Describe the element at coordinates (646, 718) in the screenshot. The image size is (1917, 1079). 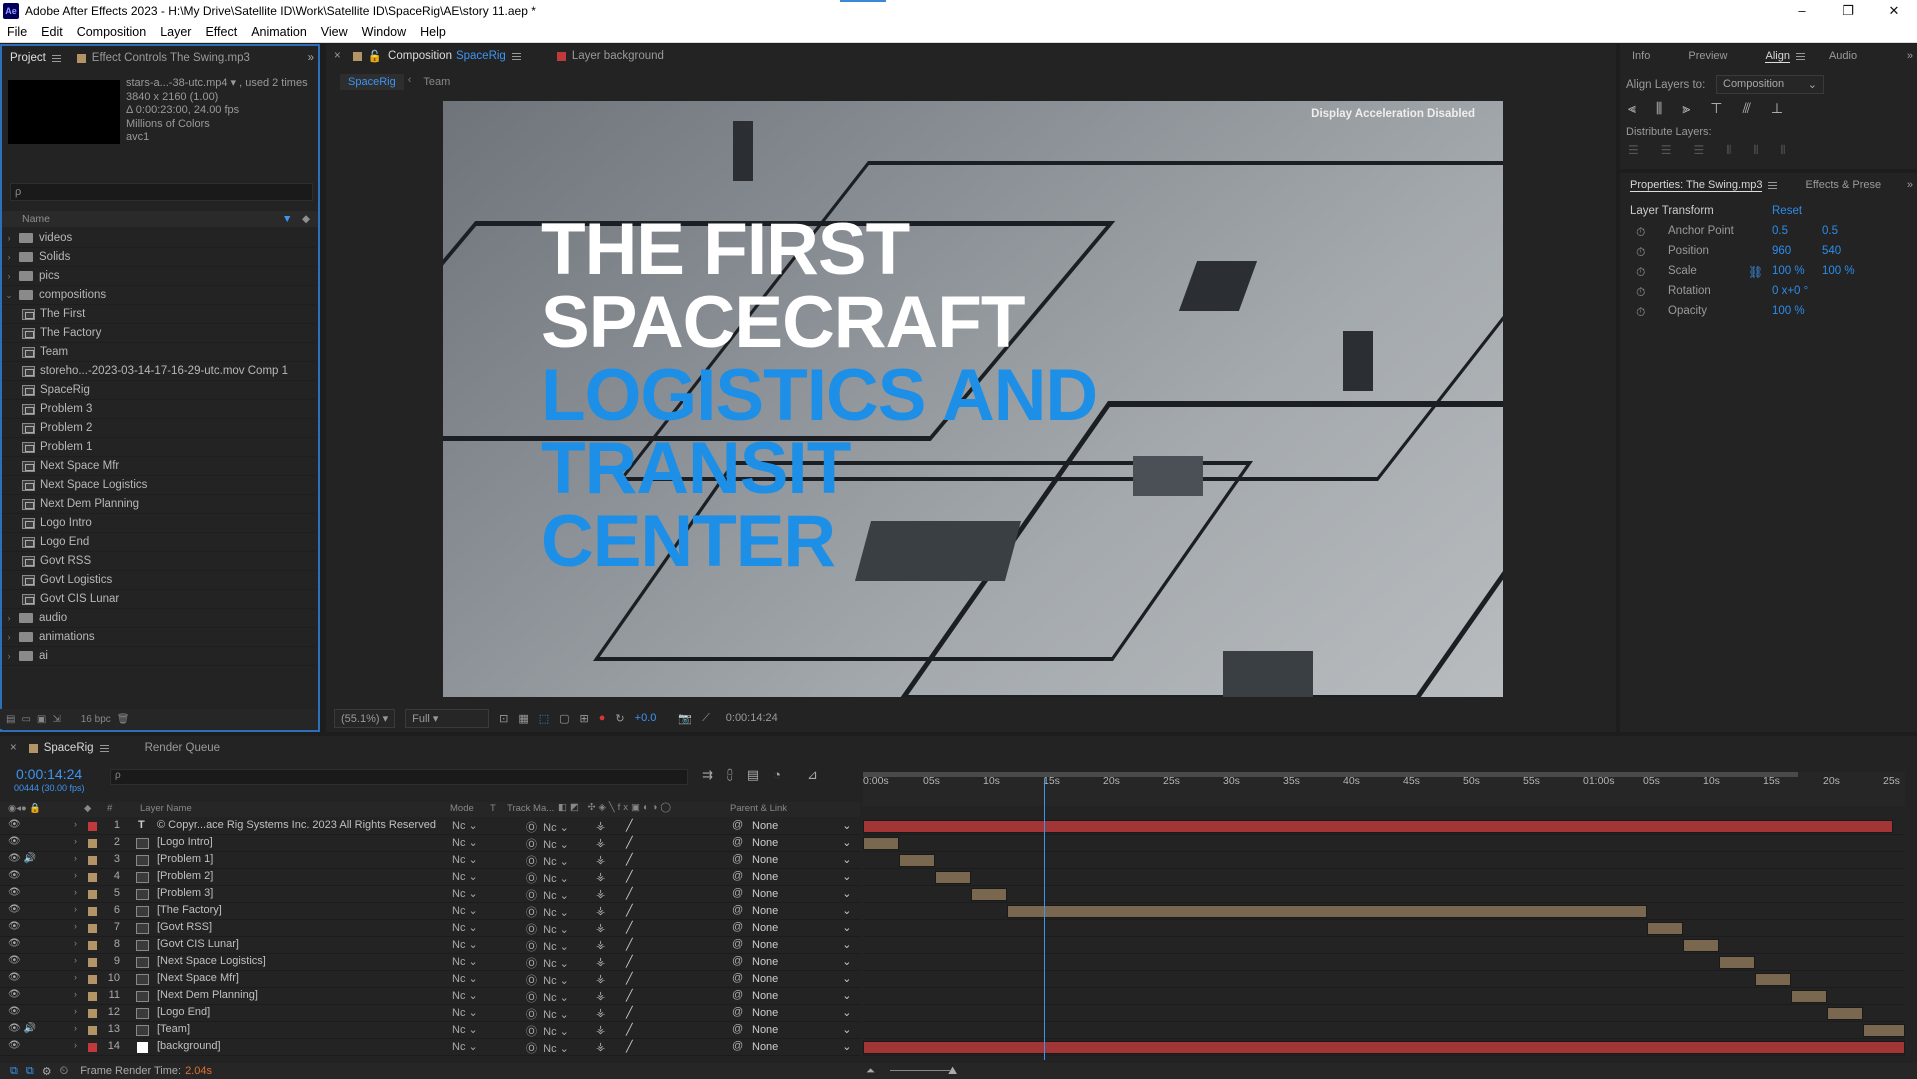
I see `exposure-value: +0.0` at that location.